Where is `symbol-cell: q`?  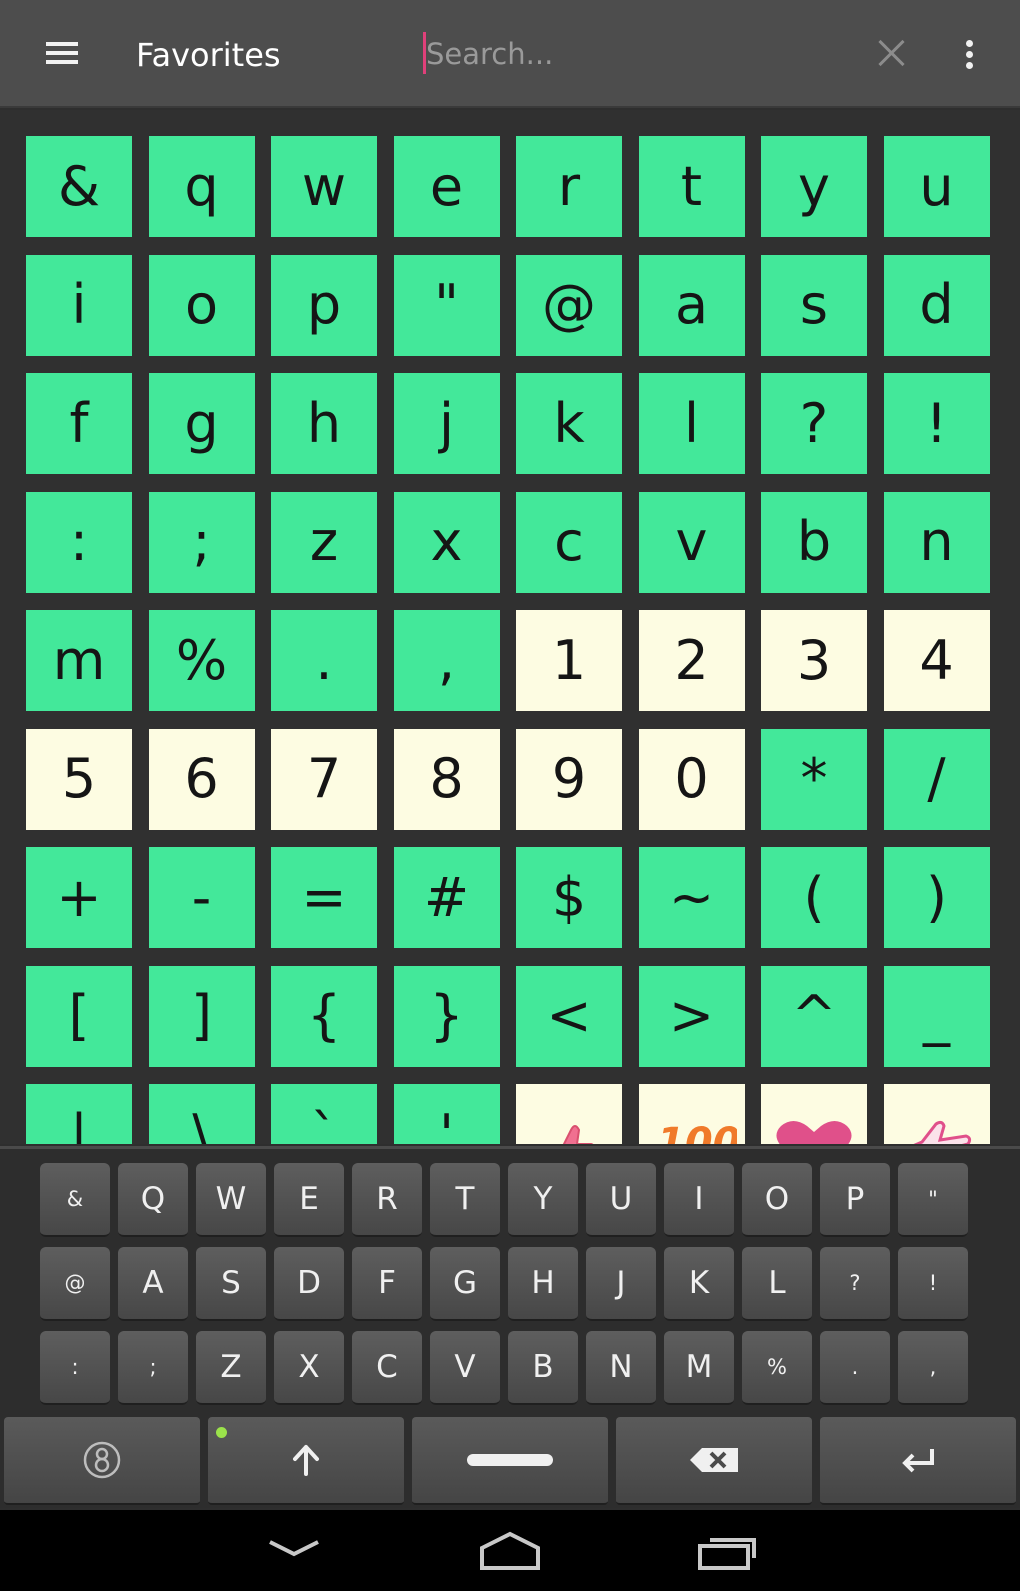 symbol-cell: q is located at coordinates (201, 186).